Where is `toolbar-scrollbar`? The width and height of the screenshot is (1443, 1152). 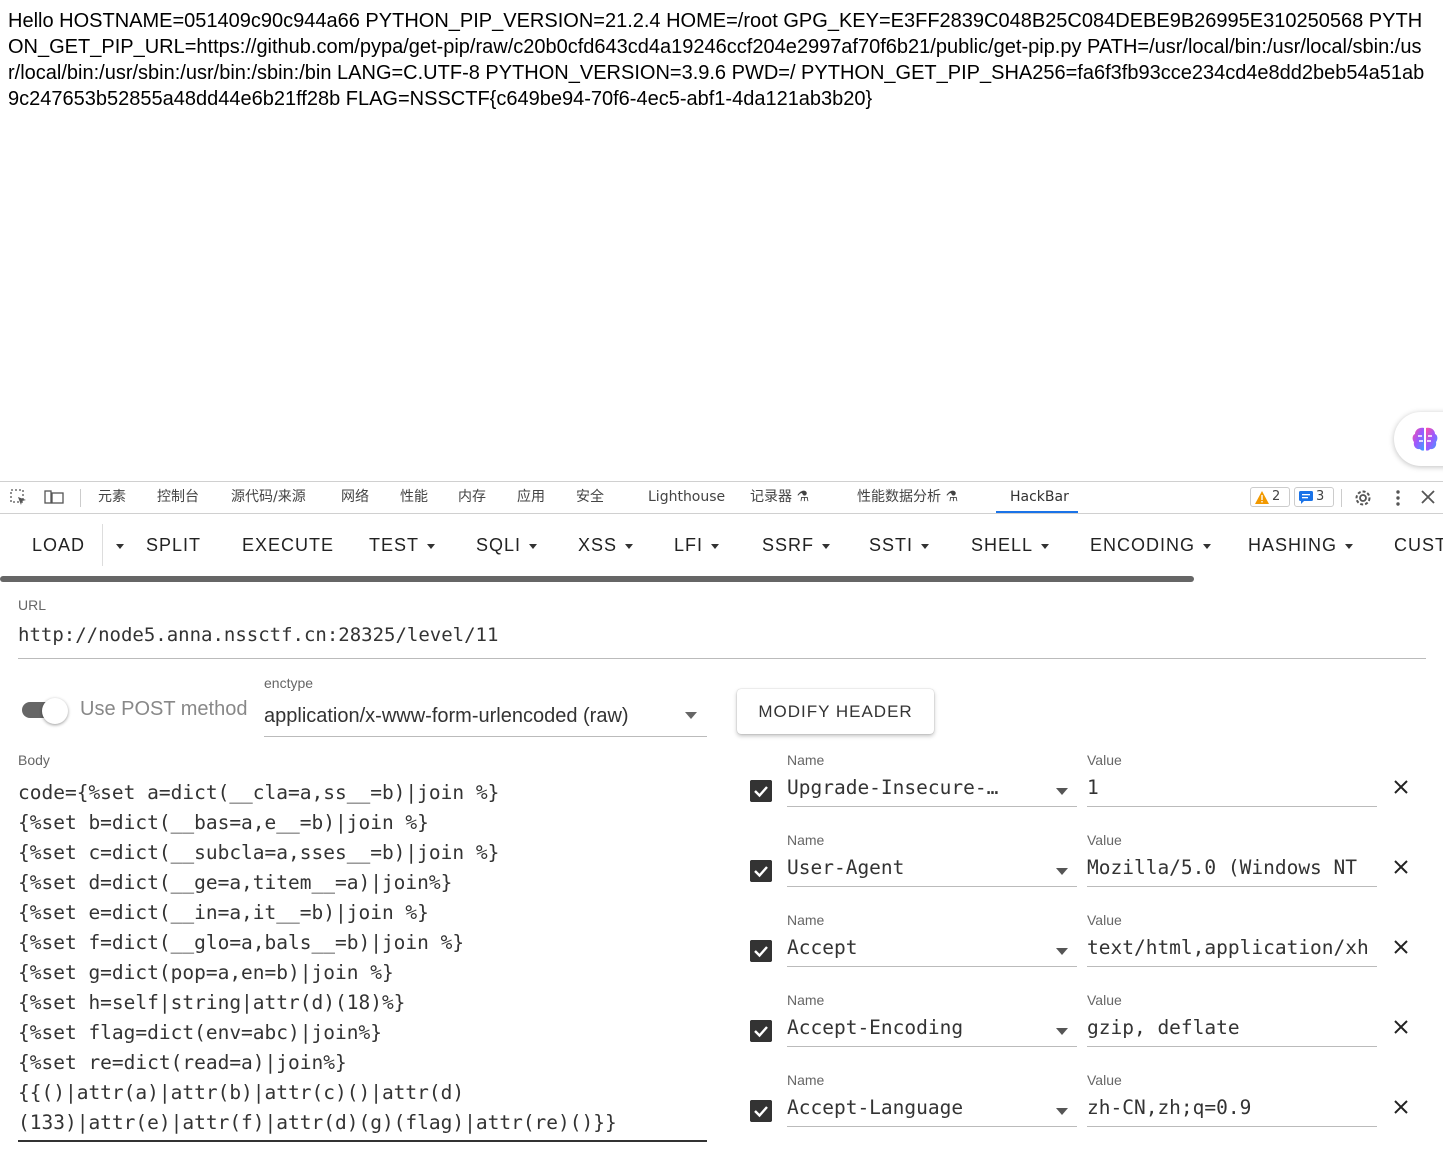
toolbar-scrollbar is located at coordinates (597, 579).